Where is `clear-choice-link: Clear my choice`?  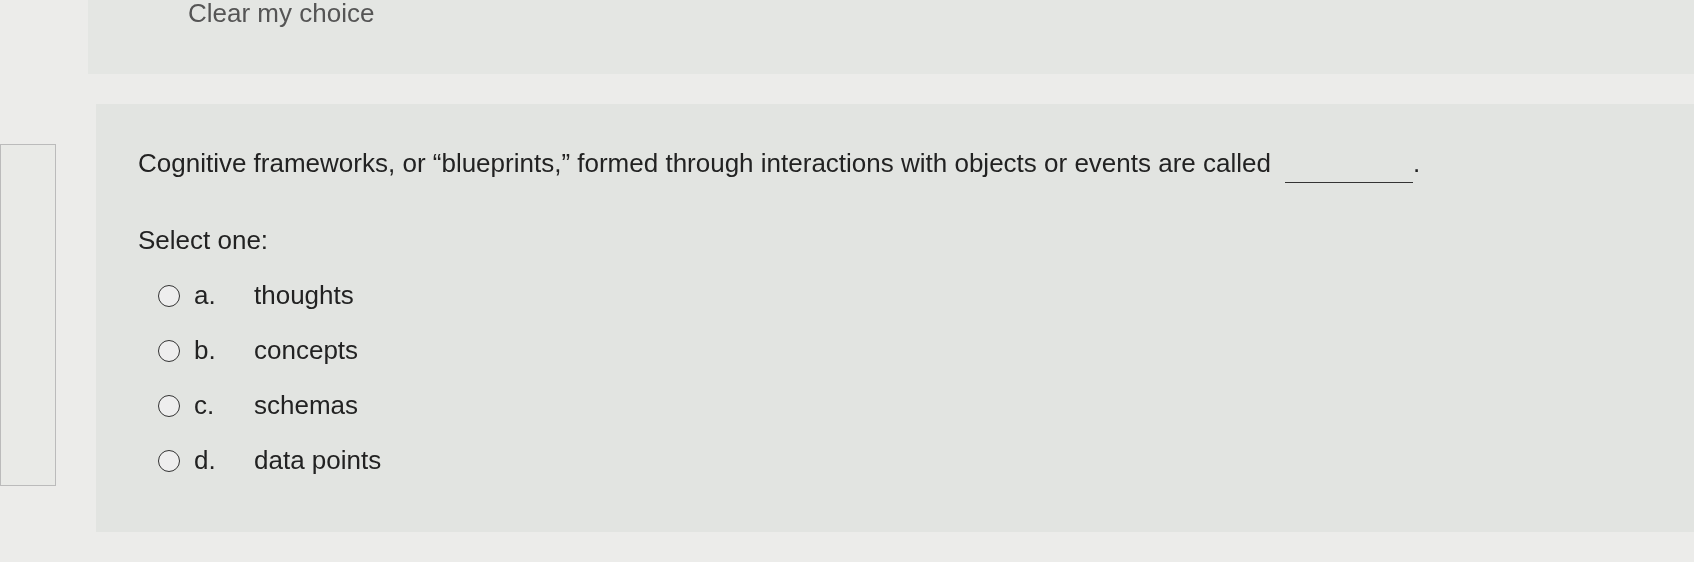
clear-choice-link: Clear my choice is located at coordinates (281, 16).